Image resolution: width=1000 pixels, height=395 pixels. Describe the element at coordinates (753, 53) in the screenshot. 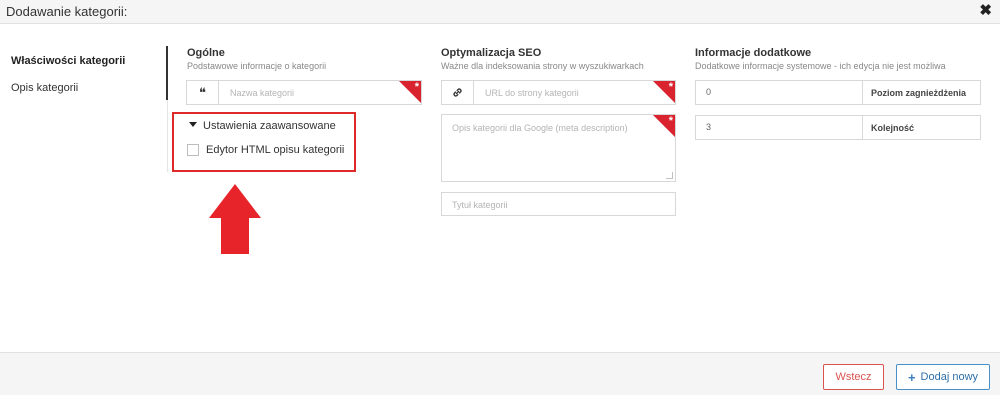

I see `info-title: Informacje dodatkowe` at that location.